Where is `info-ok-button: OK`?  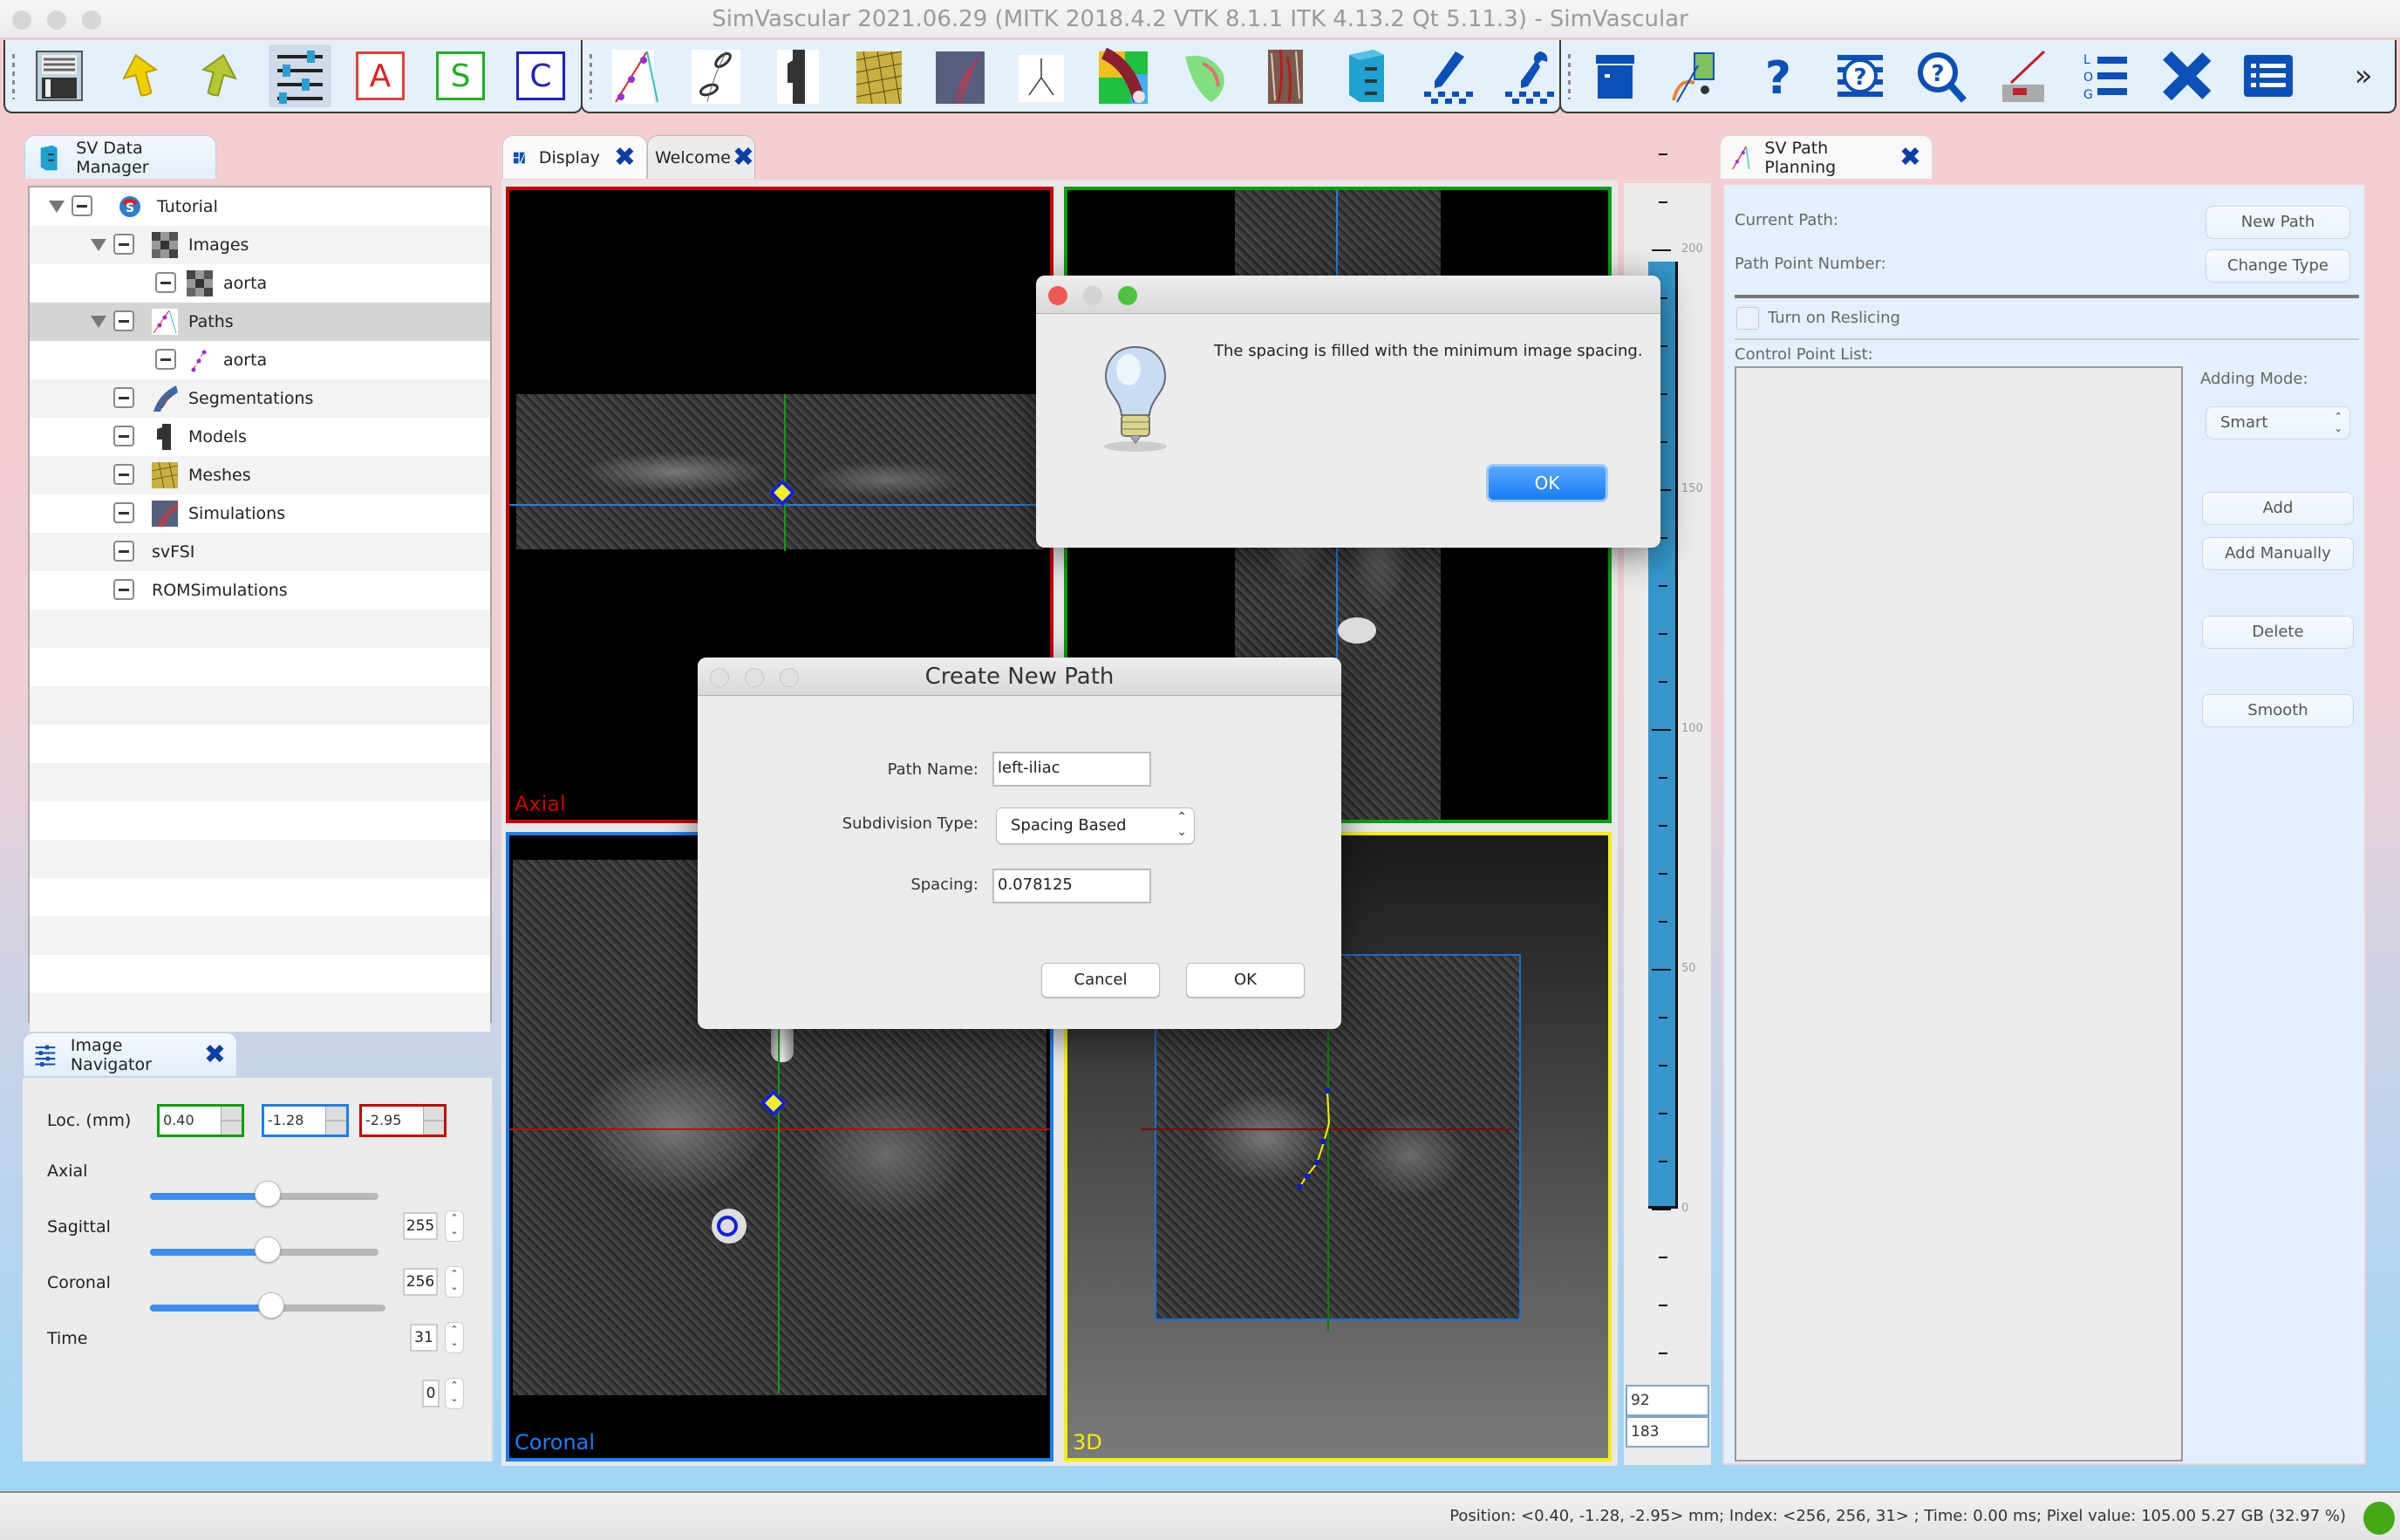
info-ok-button: OK is located at coordinates (1547, 483).